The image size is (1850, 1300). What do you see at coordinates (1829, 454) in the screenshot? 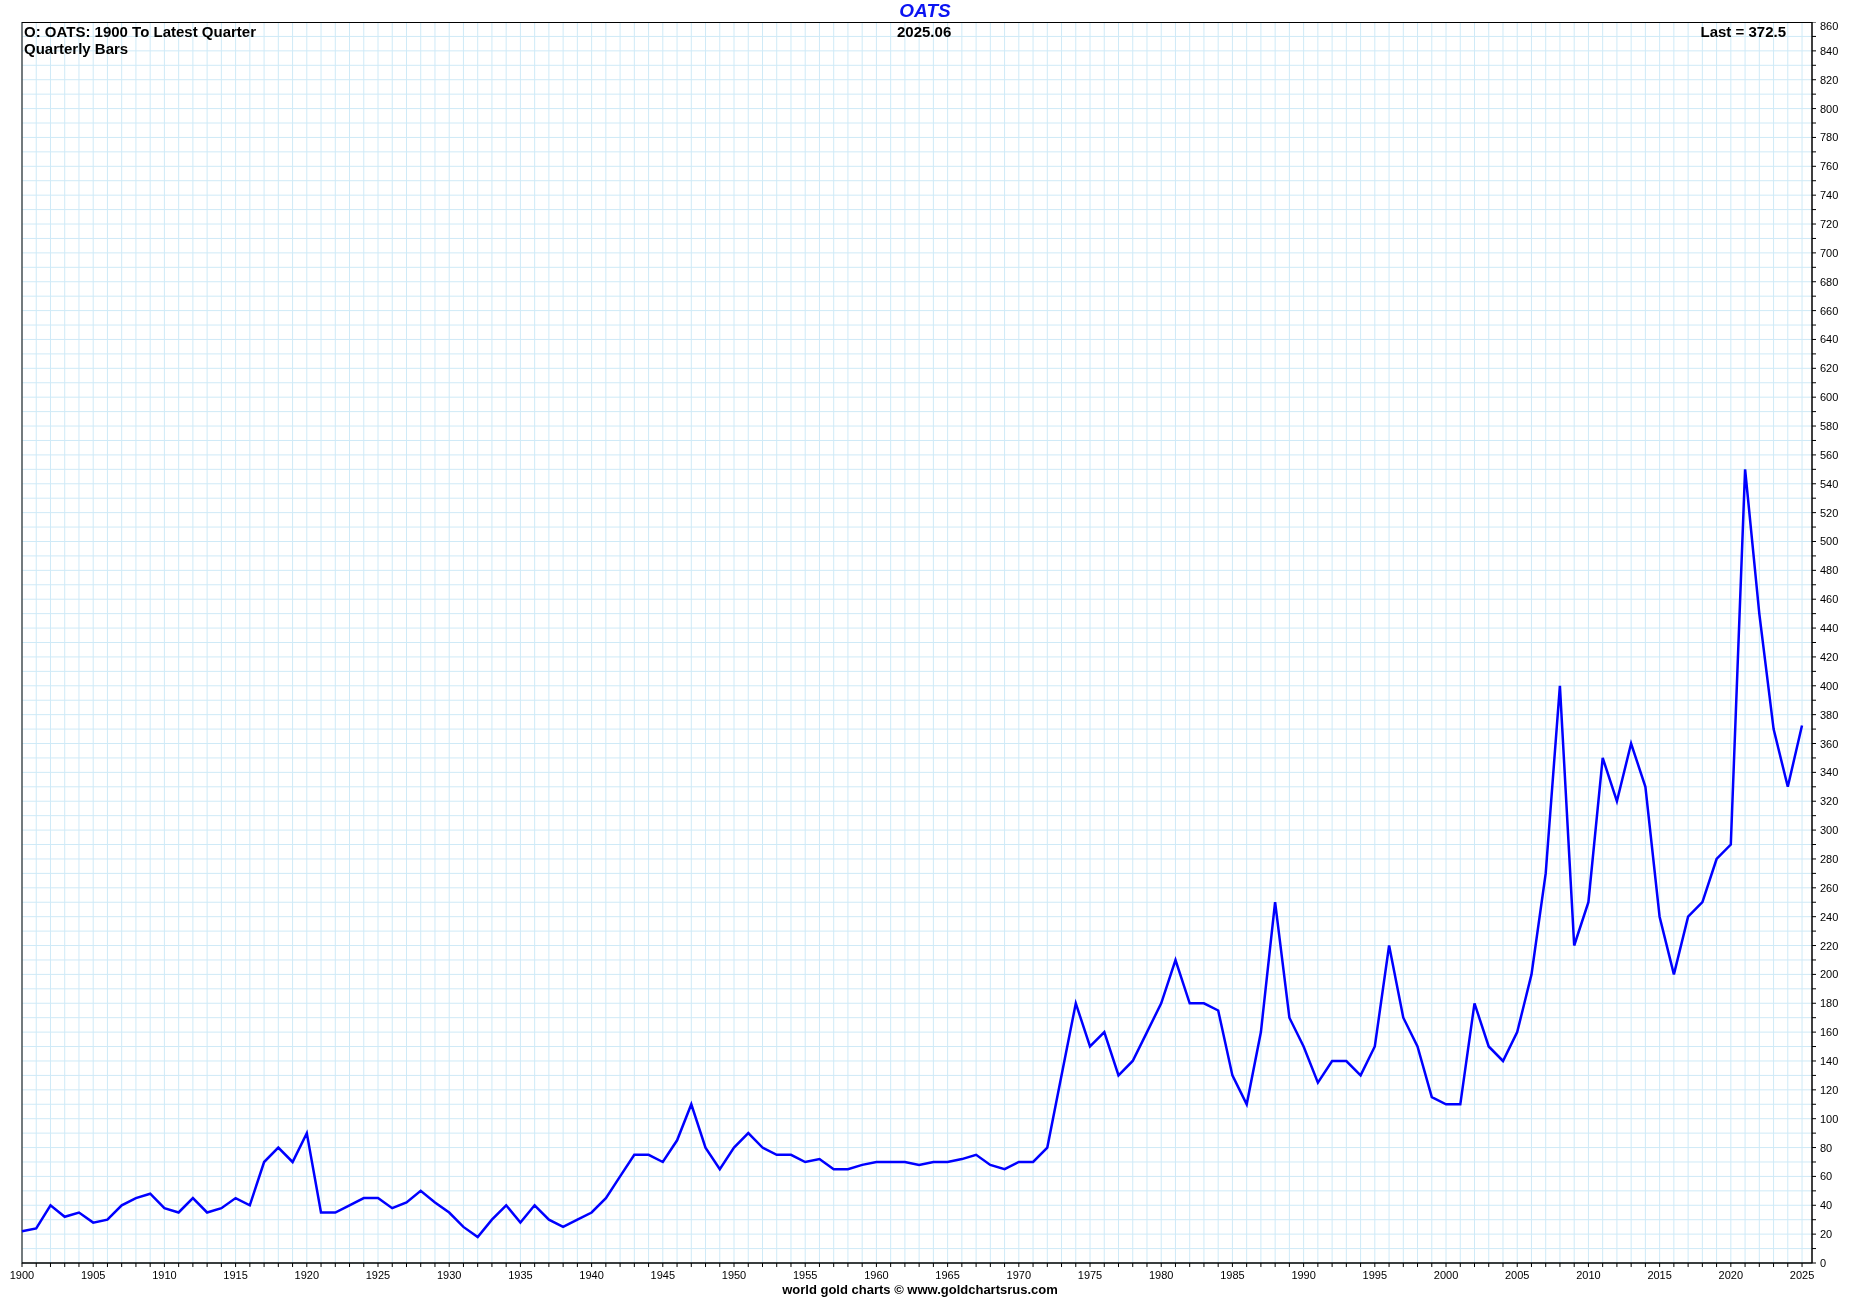
I see `axis-tick-label: 560` at bounding box center [1829, 454].